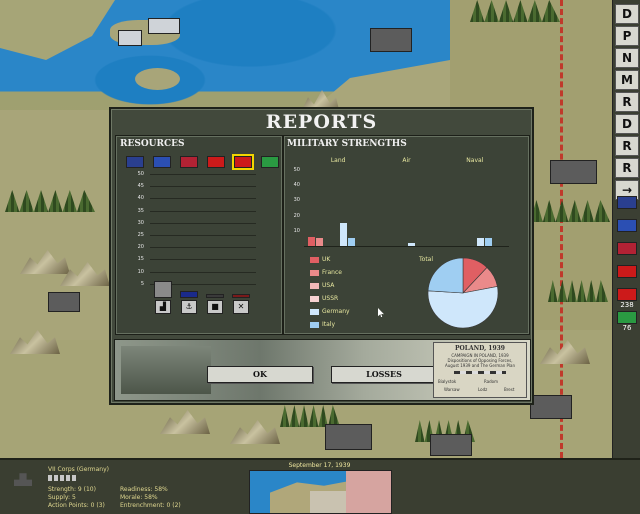  I want to click on selected-unit, so click(64, 302).